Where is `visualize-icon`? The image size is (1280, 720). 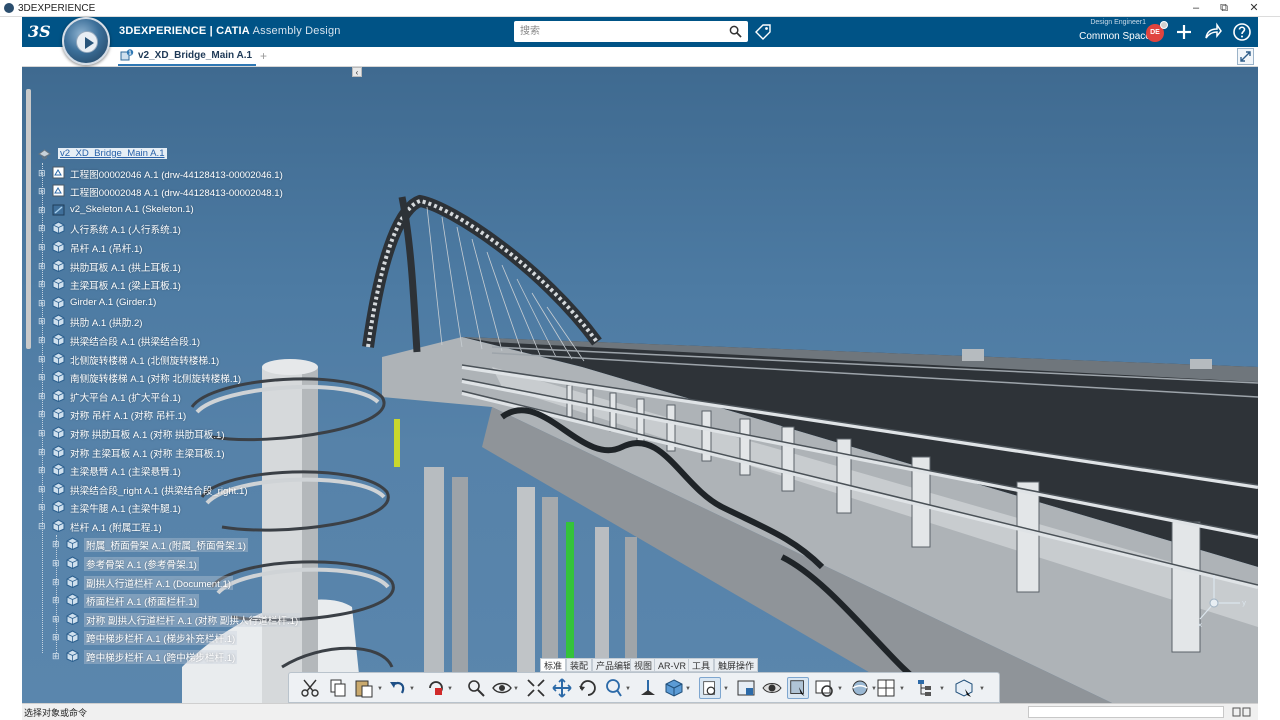
visualize-icon is located at coordinates (772, 688).